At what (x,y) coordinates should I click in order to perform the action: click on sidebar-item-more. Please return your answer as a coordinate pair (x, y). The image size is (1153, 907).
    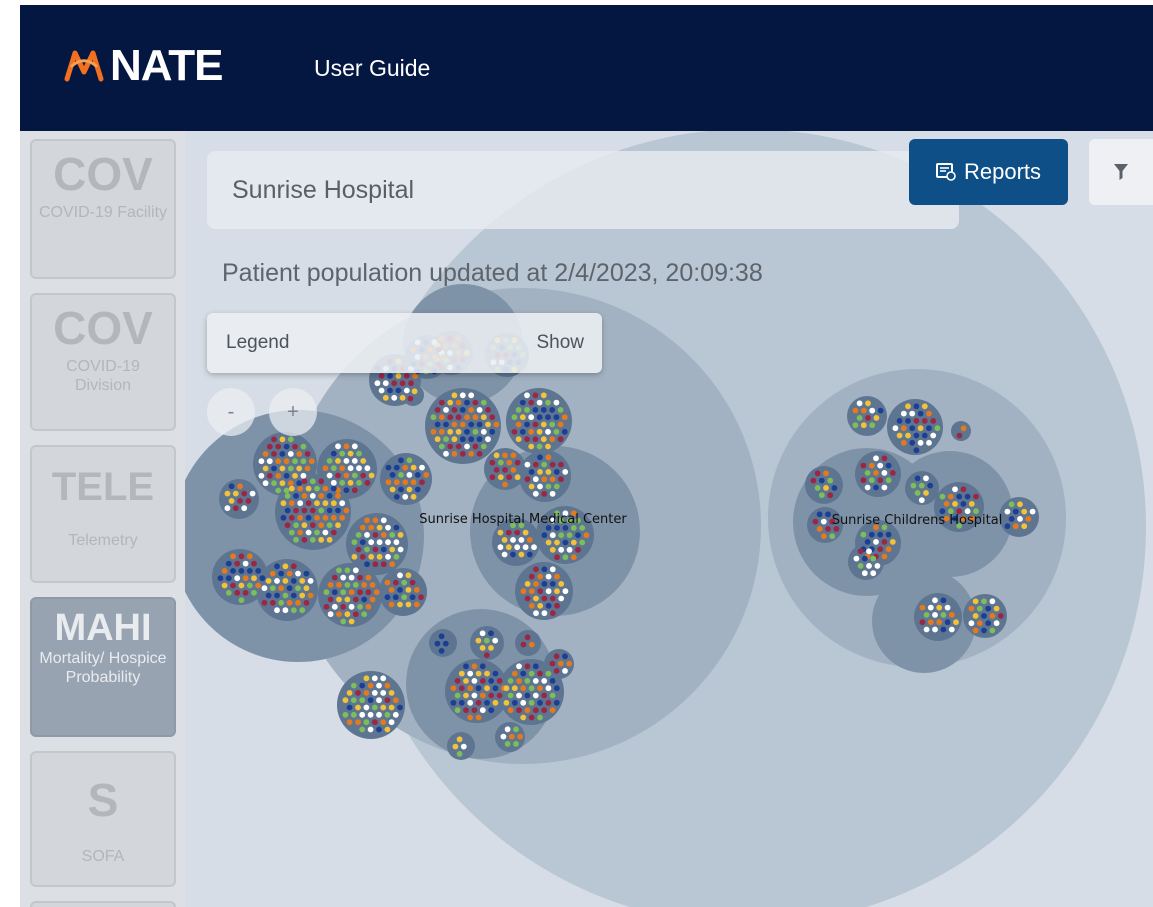
    Looking at the image, I should click on (103, 904).